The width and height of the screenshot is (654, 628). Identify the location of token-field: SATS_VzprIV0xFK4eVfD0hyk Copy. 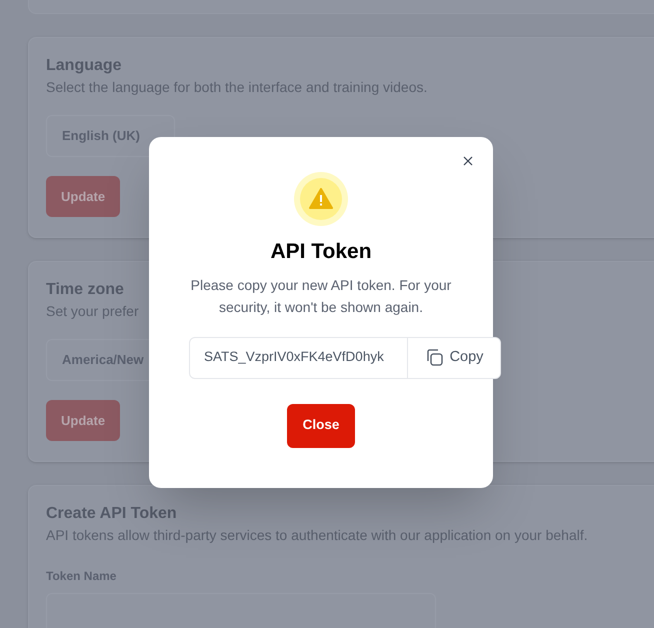
(345, 357).